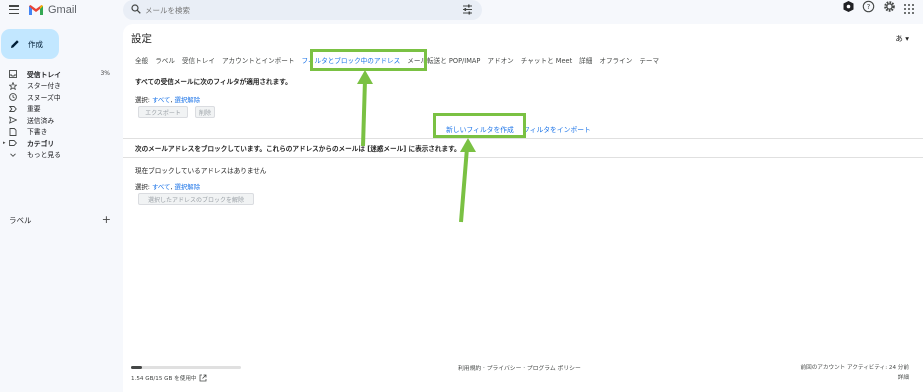  I want to click on sidebar-item-label: 送信済み, so click(41, 120).